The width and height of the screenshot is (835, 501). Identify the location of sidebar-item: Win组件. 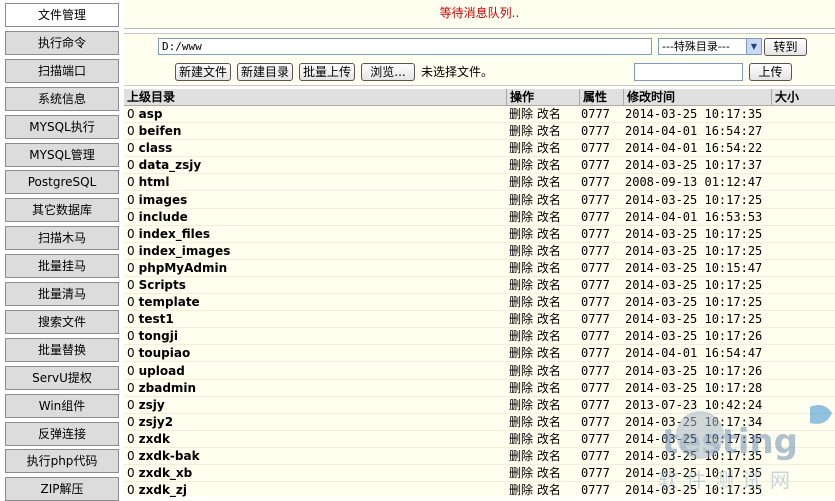
(62, 405).